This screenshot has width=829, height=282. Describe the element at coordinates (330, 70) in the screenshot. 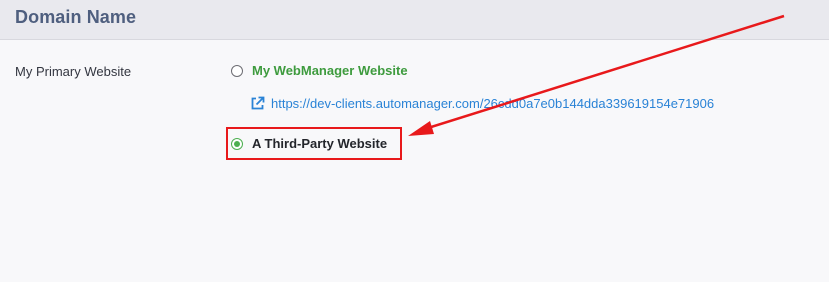

I see `option-webmanager-label: My WebManager Website` at that location.